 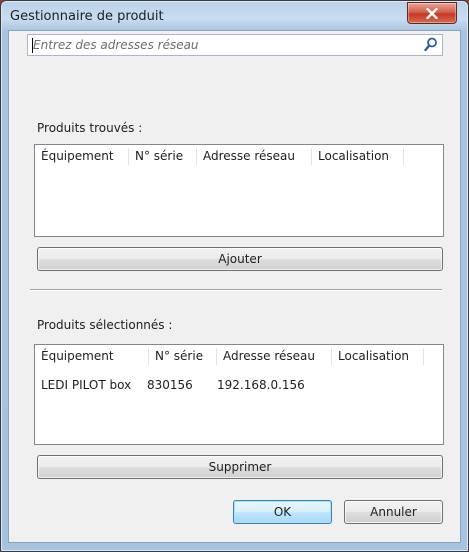 I want to click on add-button: Ajouter, so click(x=240, y=259).